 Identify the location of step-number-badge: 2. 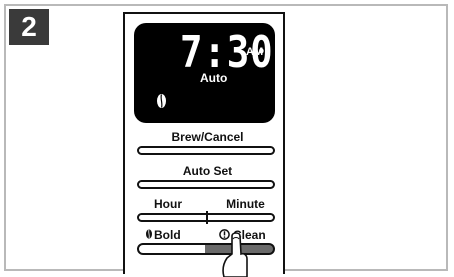
(29, 27).